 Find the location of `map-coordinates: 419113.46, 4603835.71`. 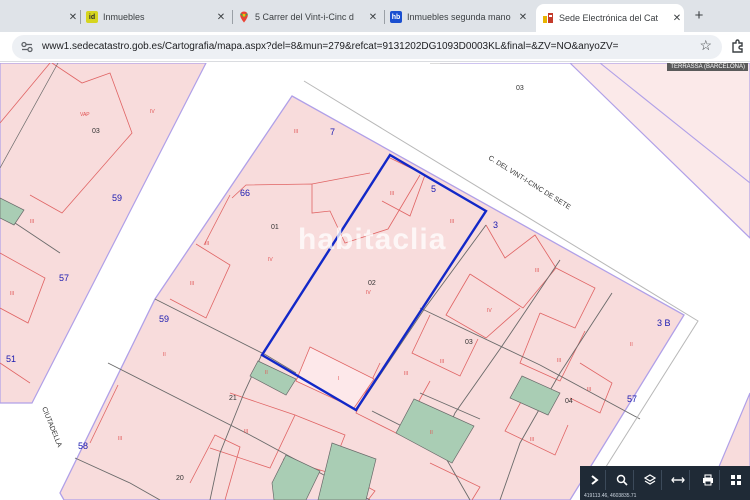

map-coordinates: 419113.46, 4603835.71 is located at coordinates (610, 496).